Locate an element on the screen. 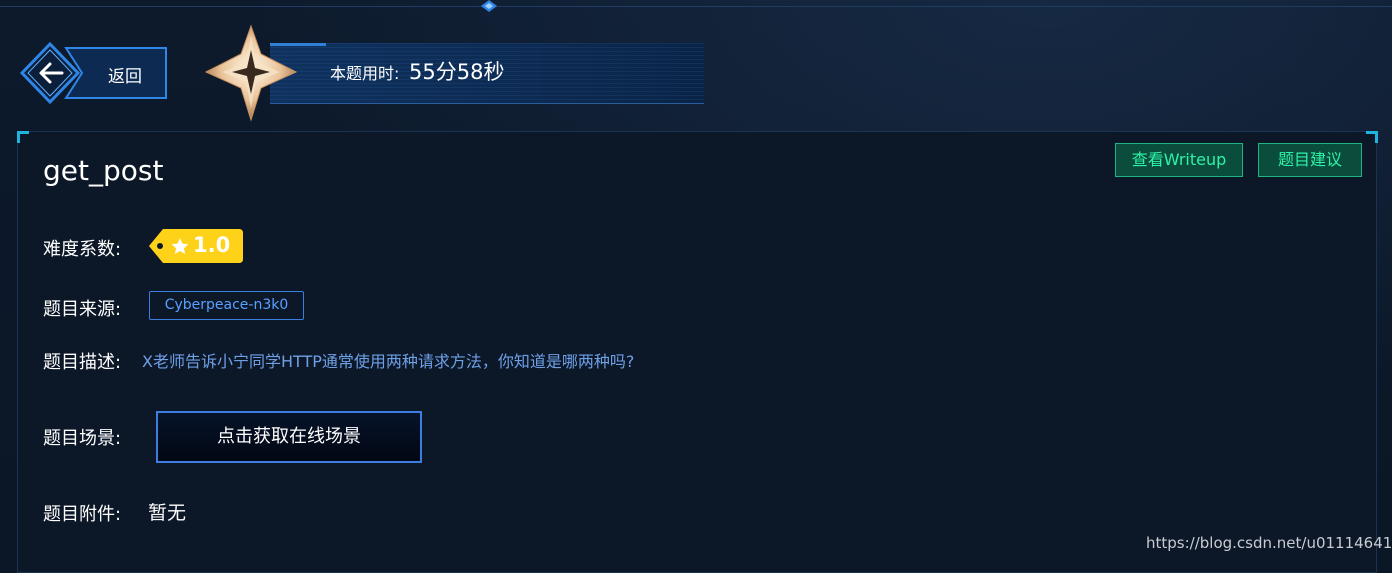 The height and width of the screenshot is (573, 1392). source-tag: Cyberpeace-n3k0 is located at coordinates (226, 305).